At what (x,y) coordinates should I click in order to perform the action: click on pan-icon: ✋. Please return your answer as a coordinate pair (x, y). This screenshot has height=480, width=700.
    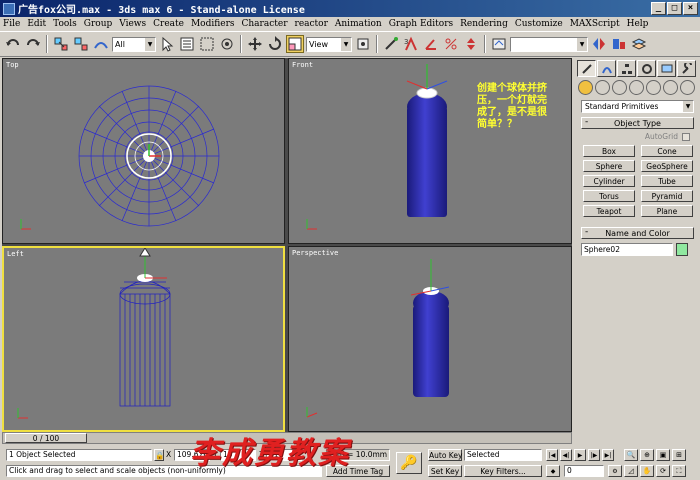
    Looking at the image, I should click on (647, 471).